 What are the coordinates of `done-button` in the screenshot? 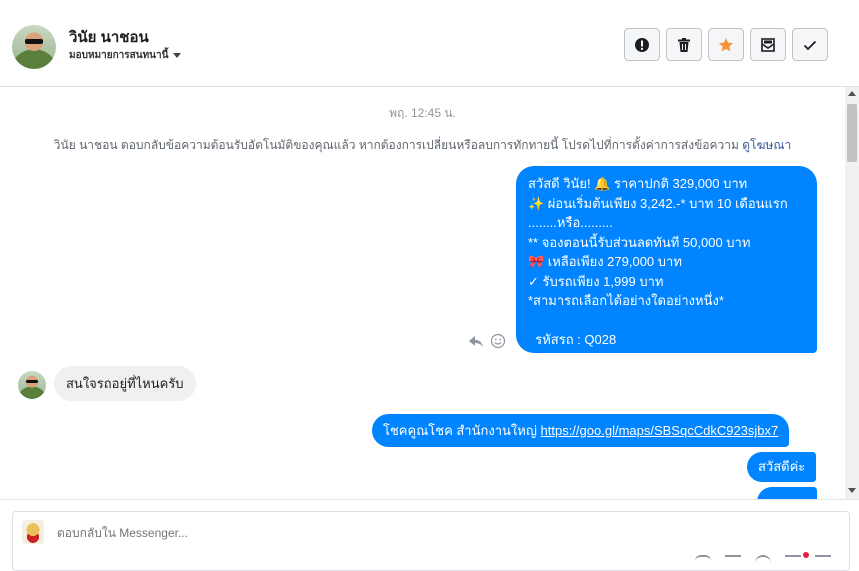 It's located at (810, 44).